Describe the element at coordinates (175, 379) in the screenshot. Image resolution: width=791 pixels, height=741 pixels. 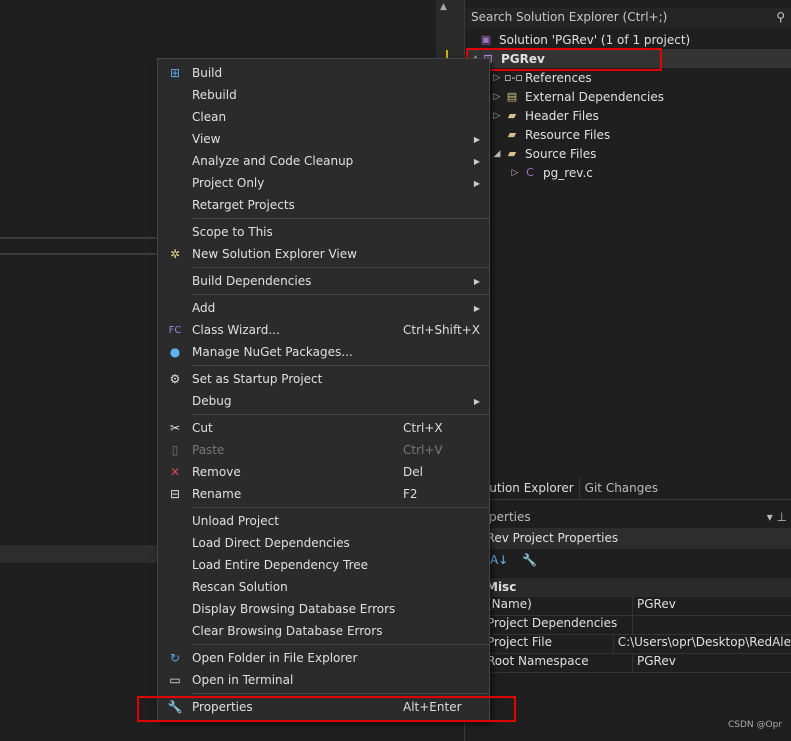
I see `gear-icon: ⚙` at that location.